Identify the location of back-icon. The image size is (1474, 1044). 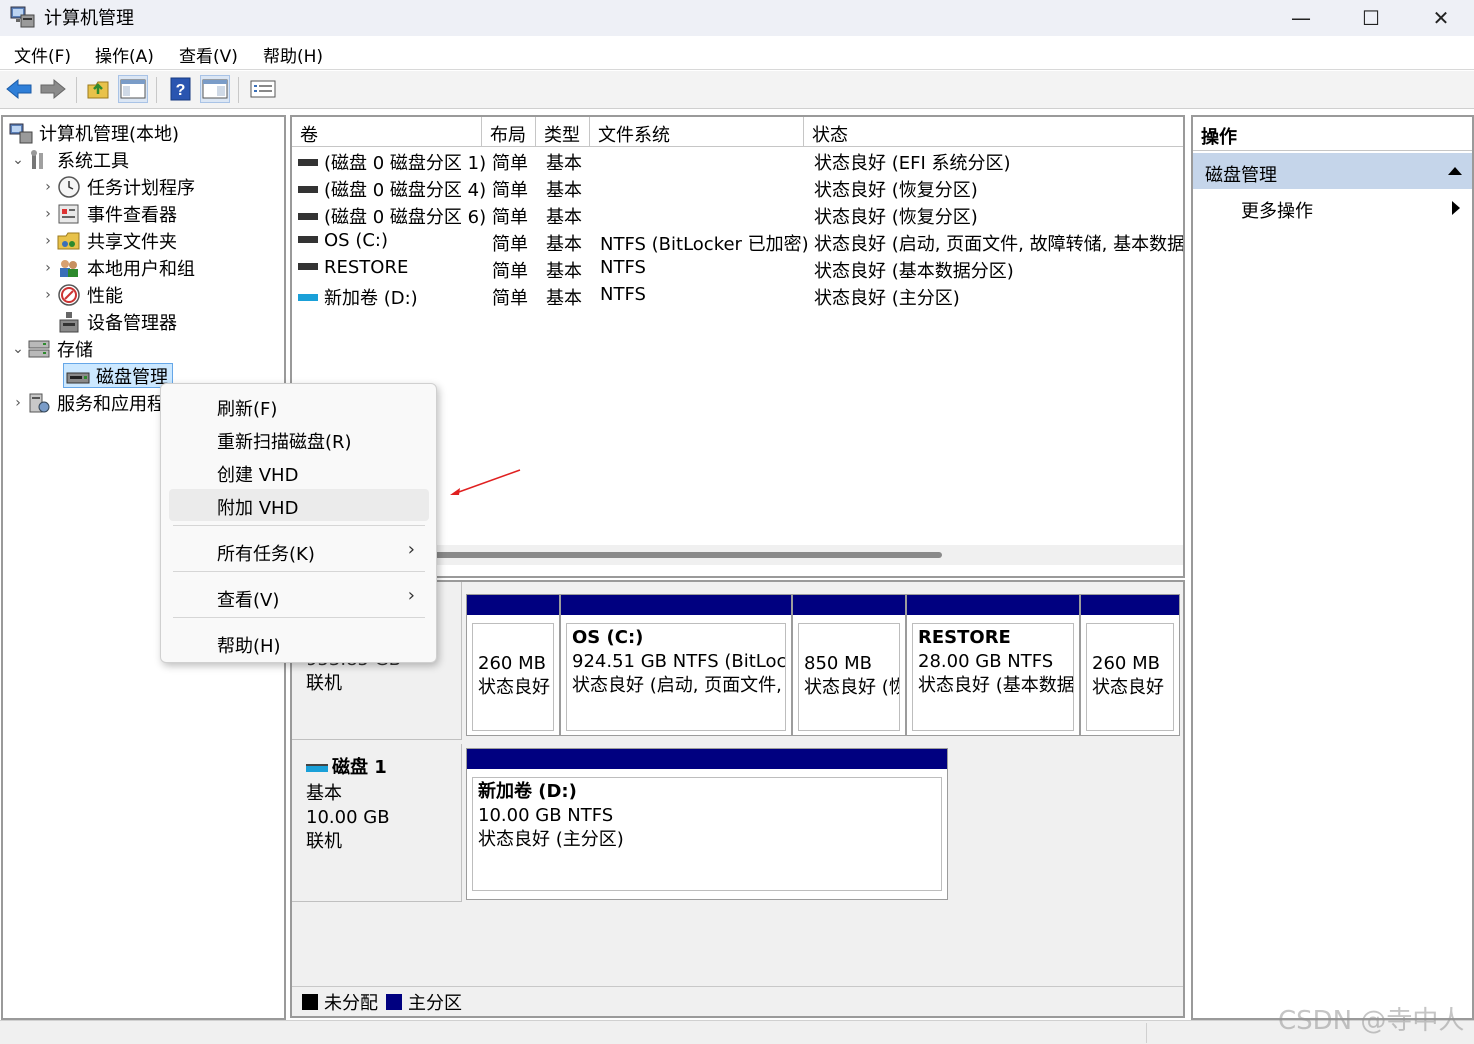
(19, 89).